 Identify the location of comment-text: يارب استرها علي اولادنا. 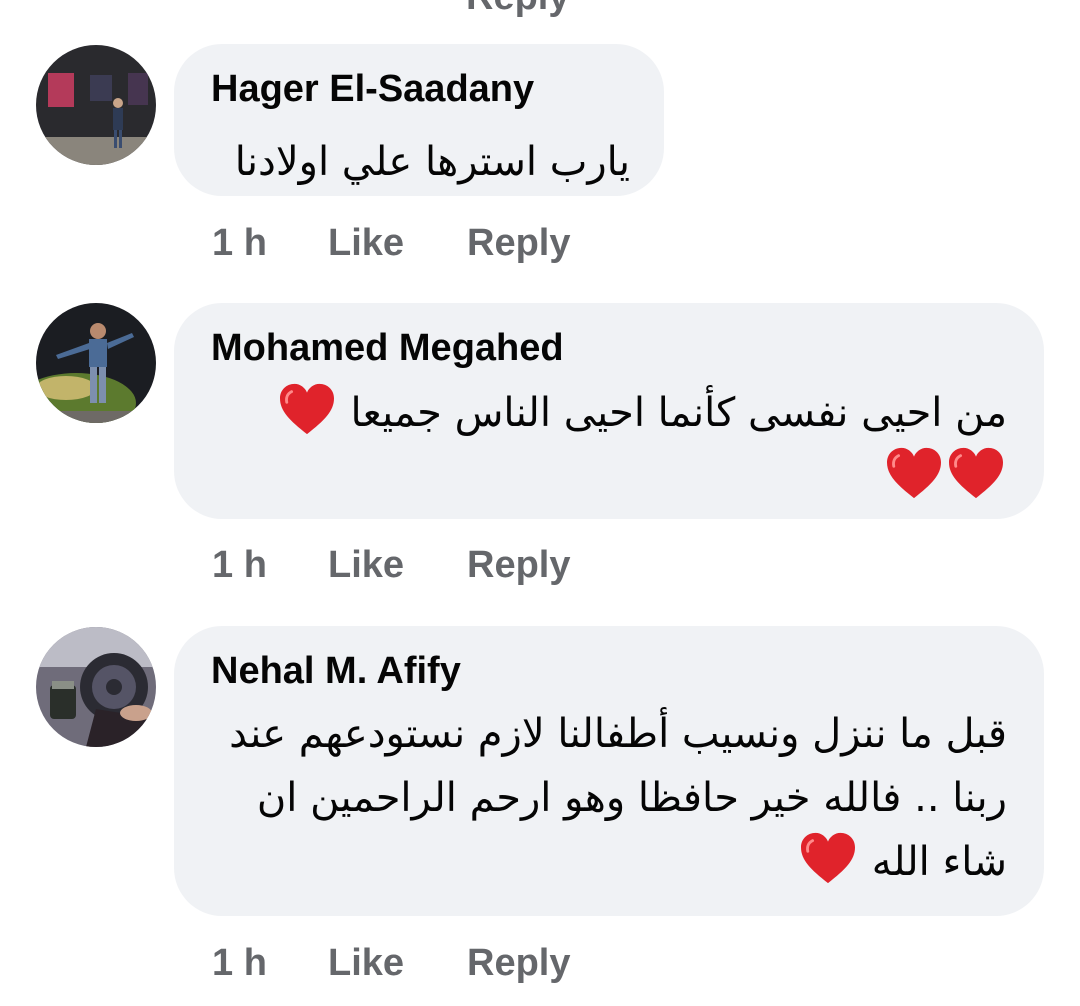
(432, 162).